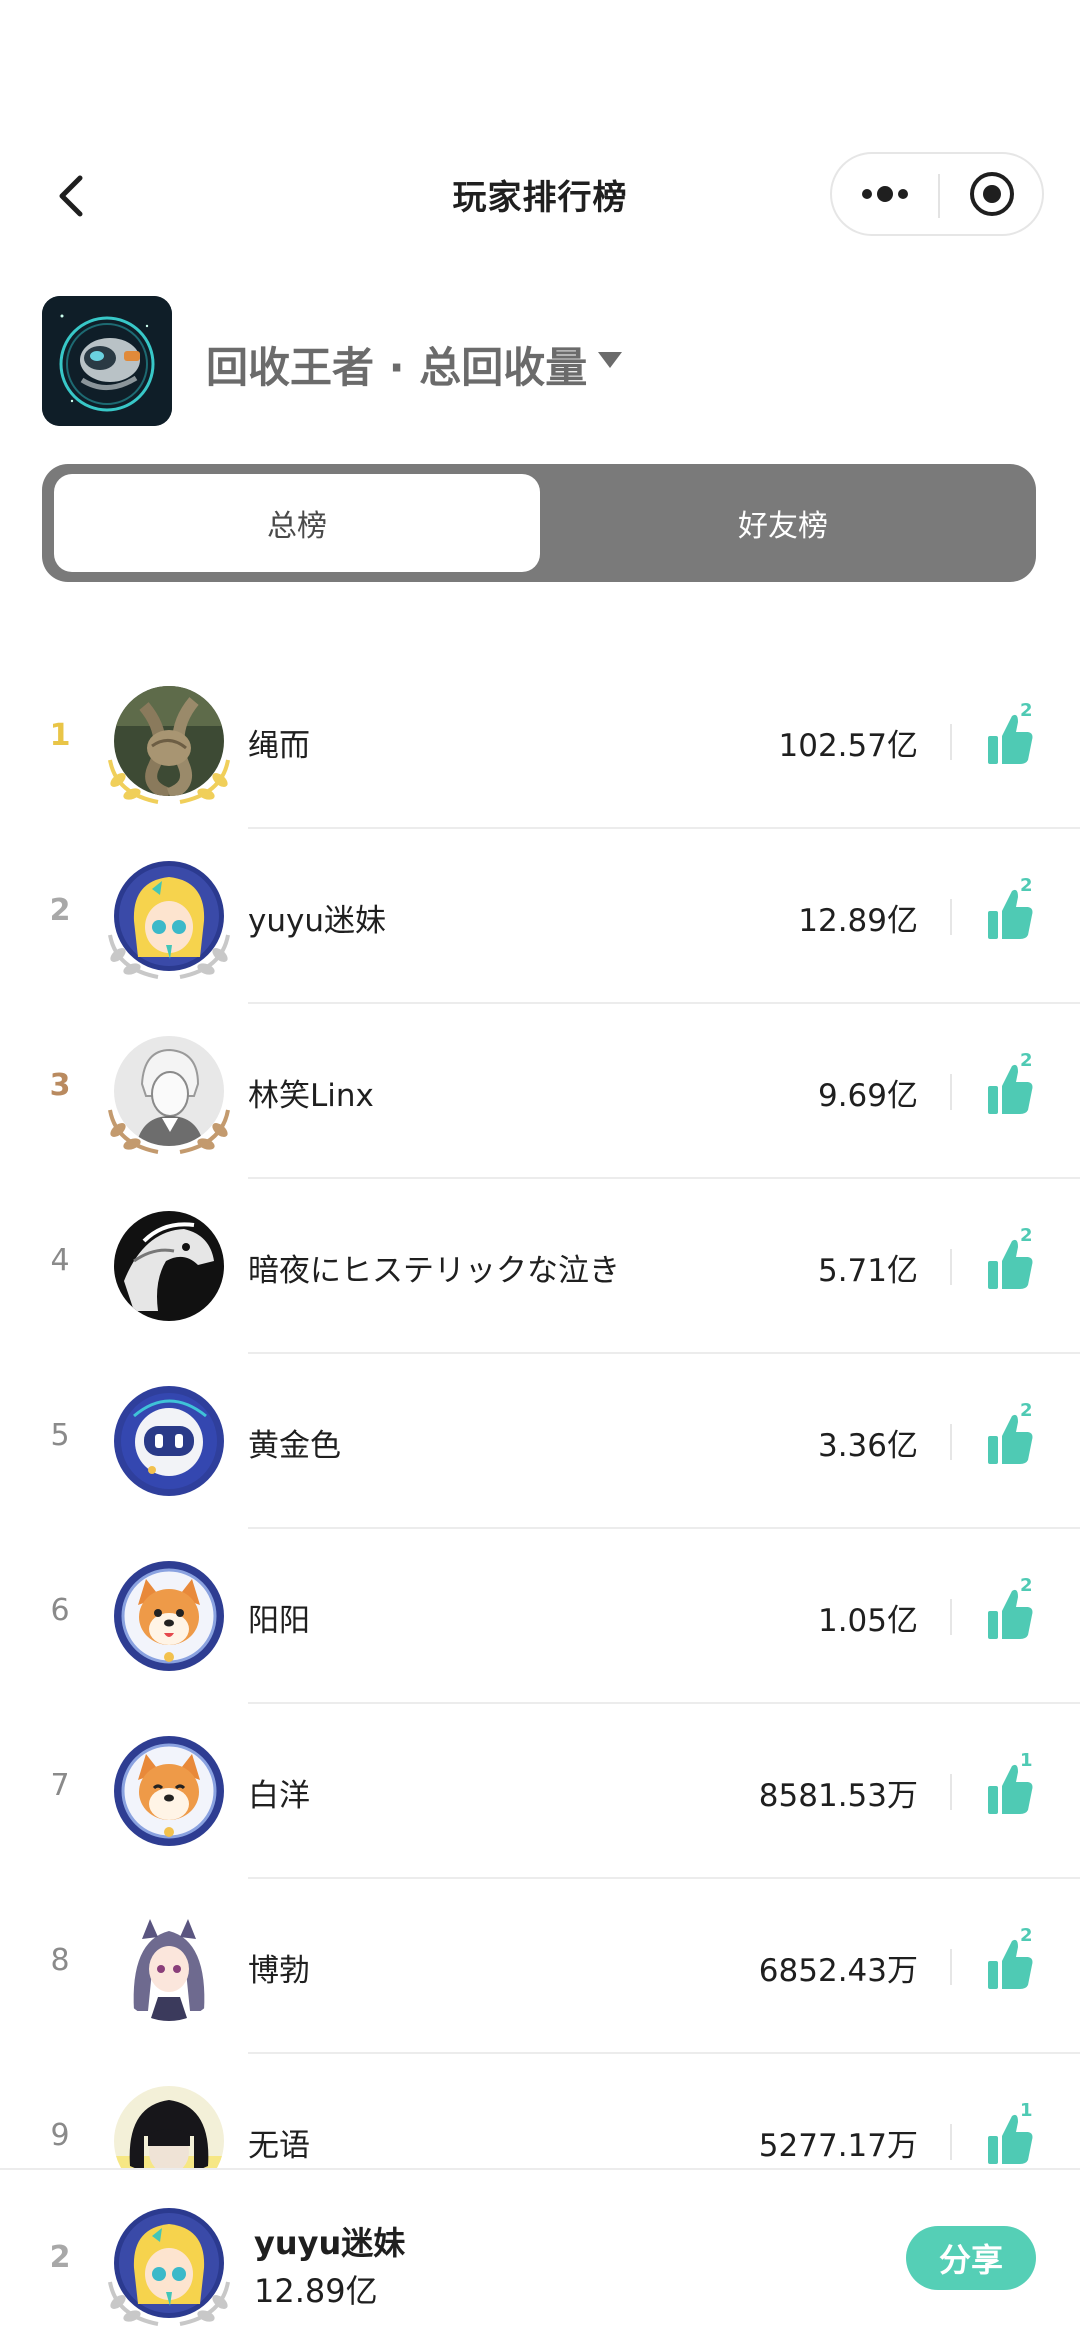  I want to click on laurel-gold-icon, so click(169, 781).